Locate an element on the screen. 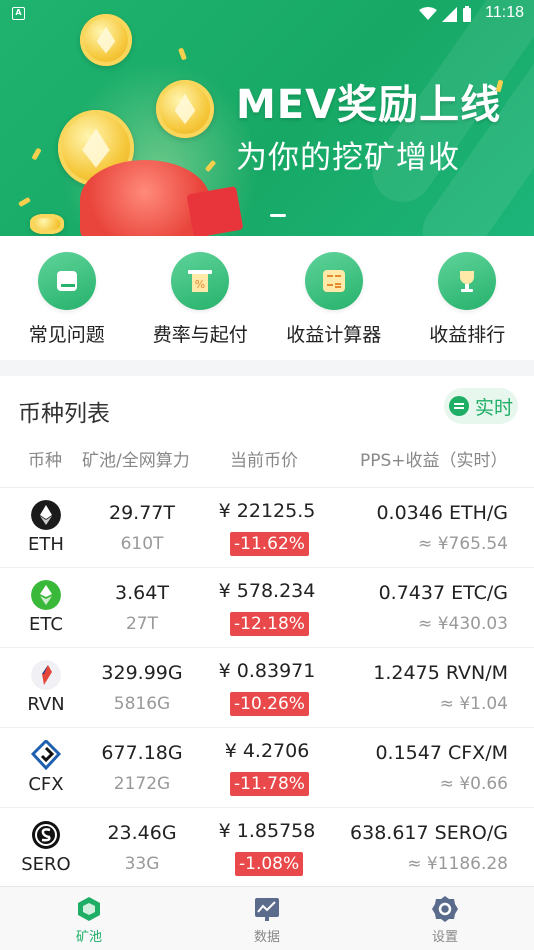 The image size is (534, 950). tab-label: 设置 is located at coordinates (444, 937).